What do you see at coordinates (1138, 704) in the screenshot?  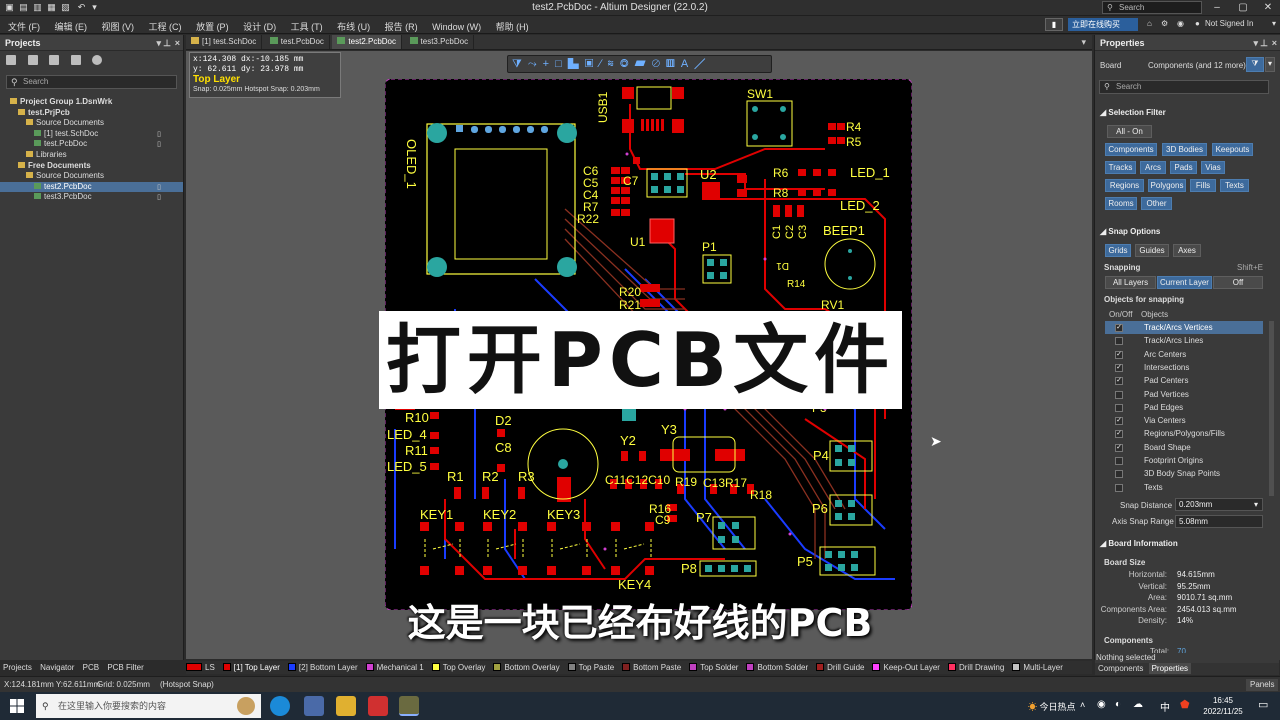 I see `tray-app-icon: ☁` at bounding box center [1138, 704].